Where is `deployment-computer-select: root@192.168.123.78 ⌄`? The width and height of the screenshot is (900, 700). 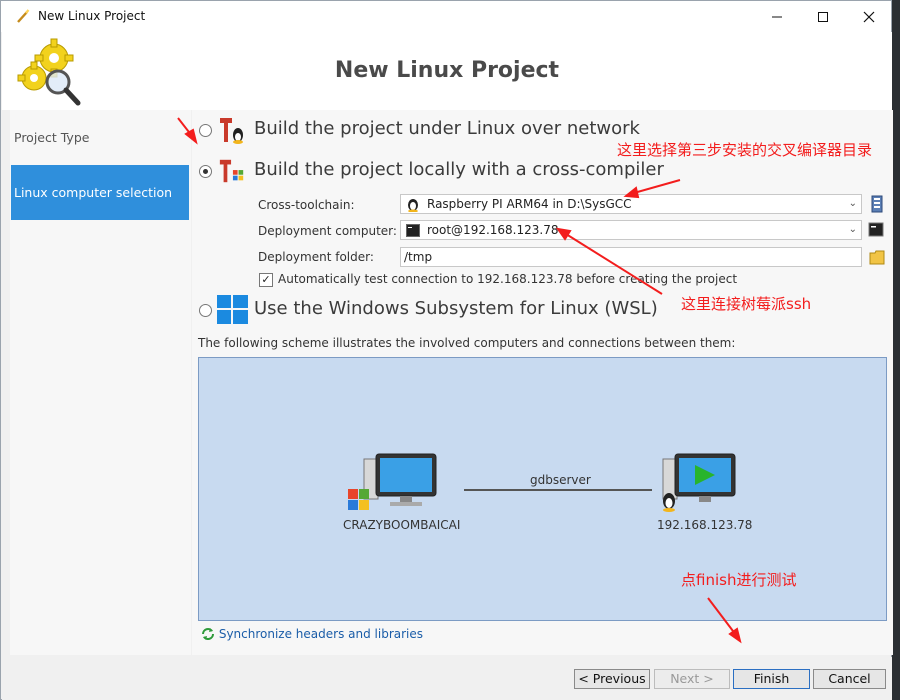
deployment-computer-select: root@192.168.123.78 ⌄ is located at coordinates (631, 230).